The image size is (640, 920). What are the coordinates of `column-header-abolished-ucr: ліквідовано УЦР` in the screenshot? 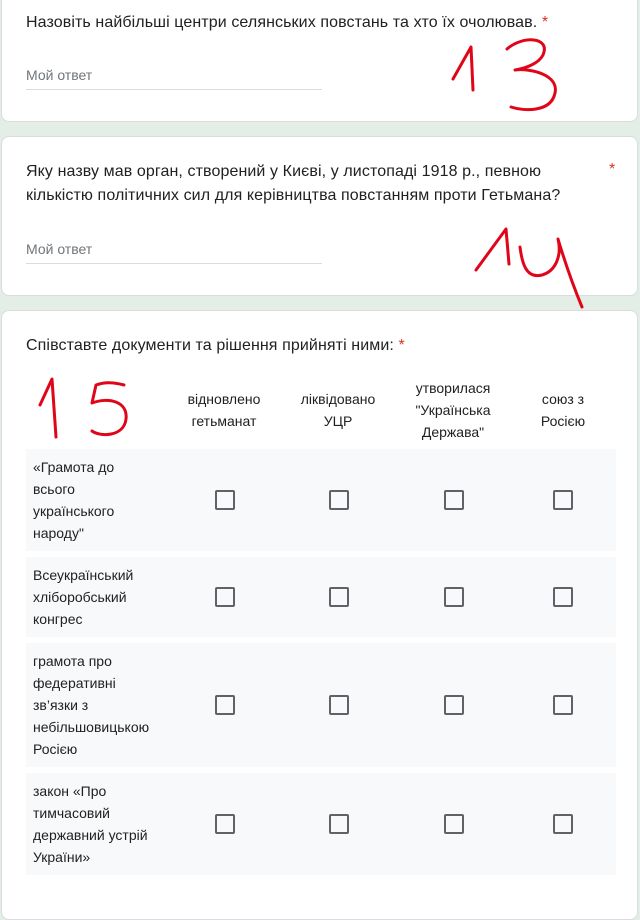 It's located at (338, 410).